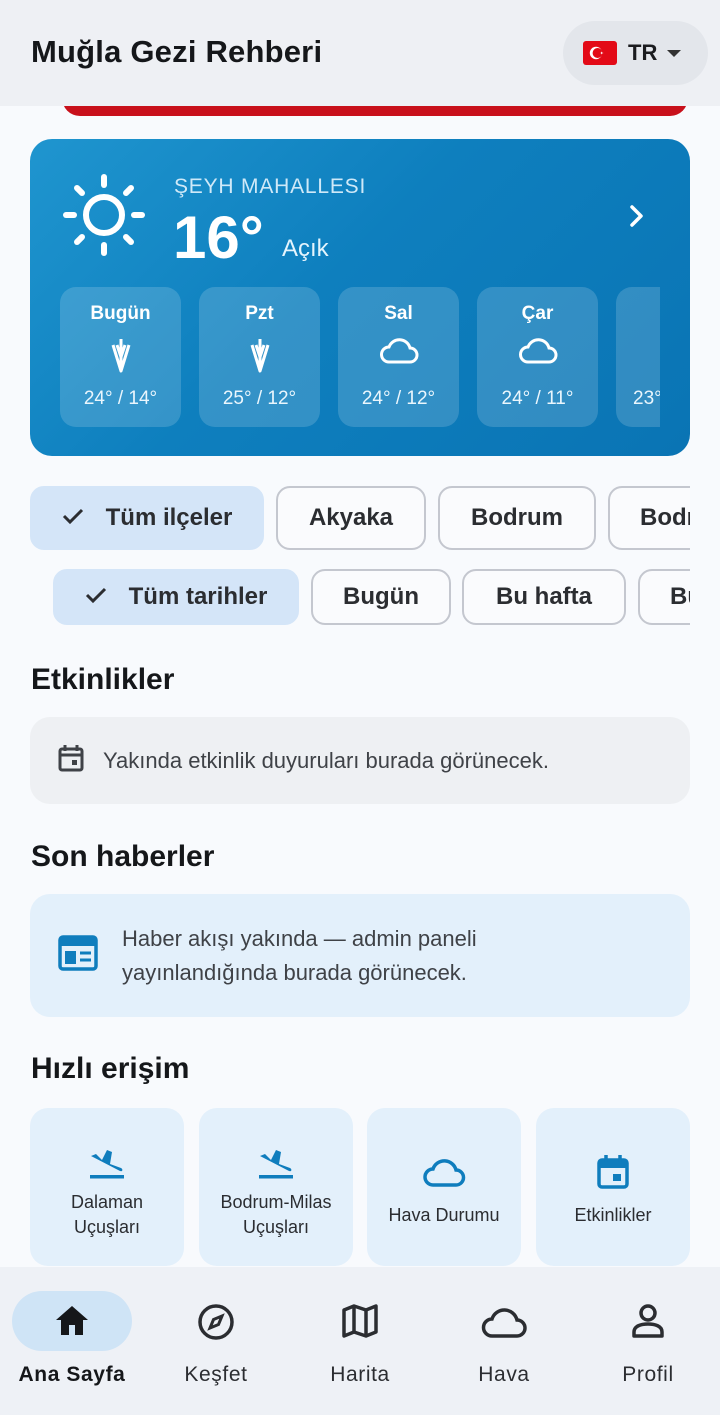  Describe the element at coordinates (398, 398) in the screenshot. I see `forecast-range: 24° / 12°` at that location.